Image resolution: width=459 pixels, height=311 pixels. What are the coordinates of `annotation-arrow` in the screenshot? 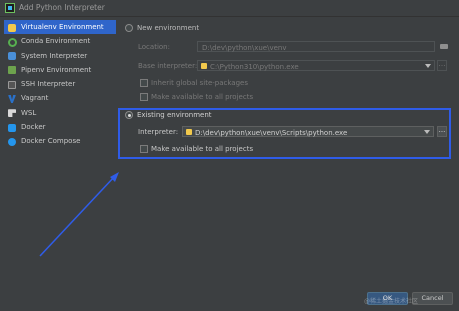 It's located at (79, 214).